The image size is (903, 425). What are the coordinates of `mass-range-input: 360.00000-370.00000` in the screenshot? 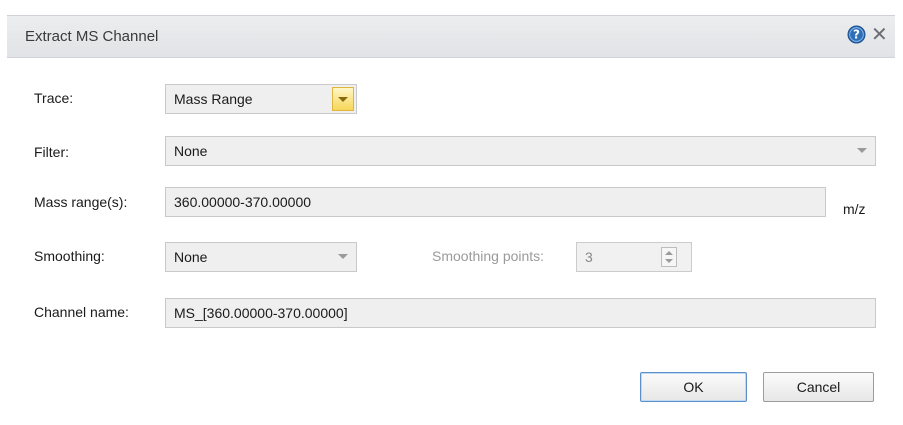 It's located at (495, 202).